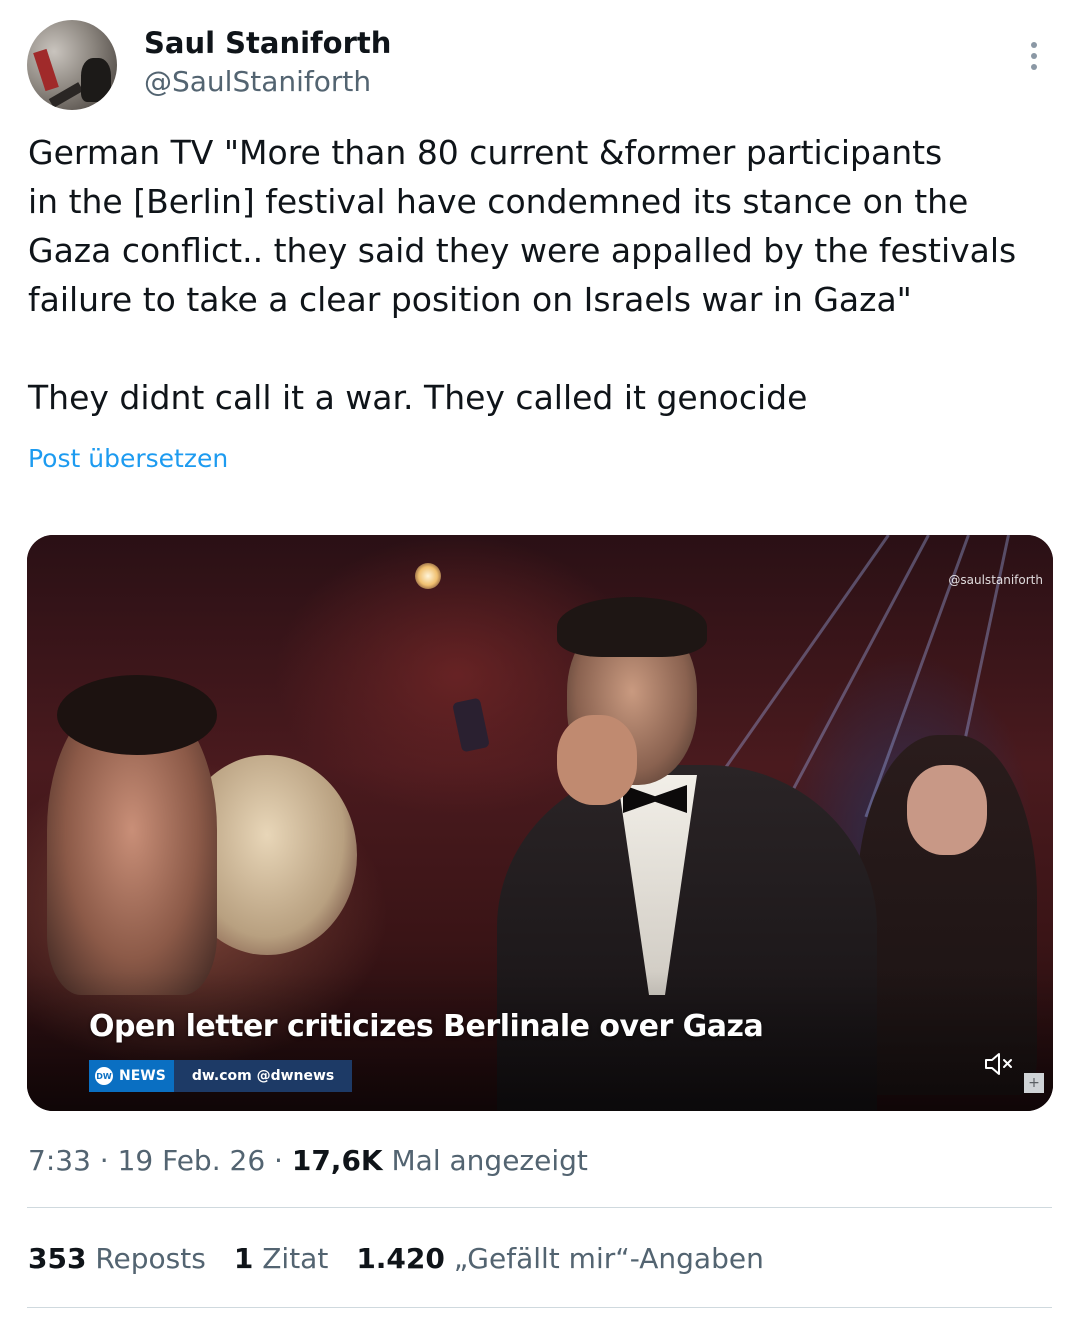 This screenshot has width=1079, height=1319. Describe the element at coordinates (192, 1160) in the screenshot. I see `tweet-date: 19 Feb. 26` at that location.